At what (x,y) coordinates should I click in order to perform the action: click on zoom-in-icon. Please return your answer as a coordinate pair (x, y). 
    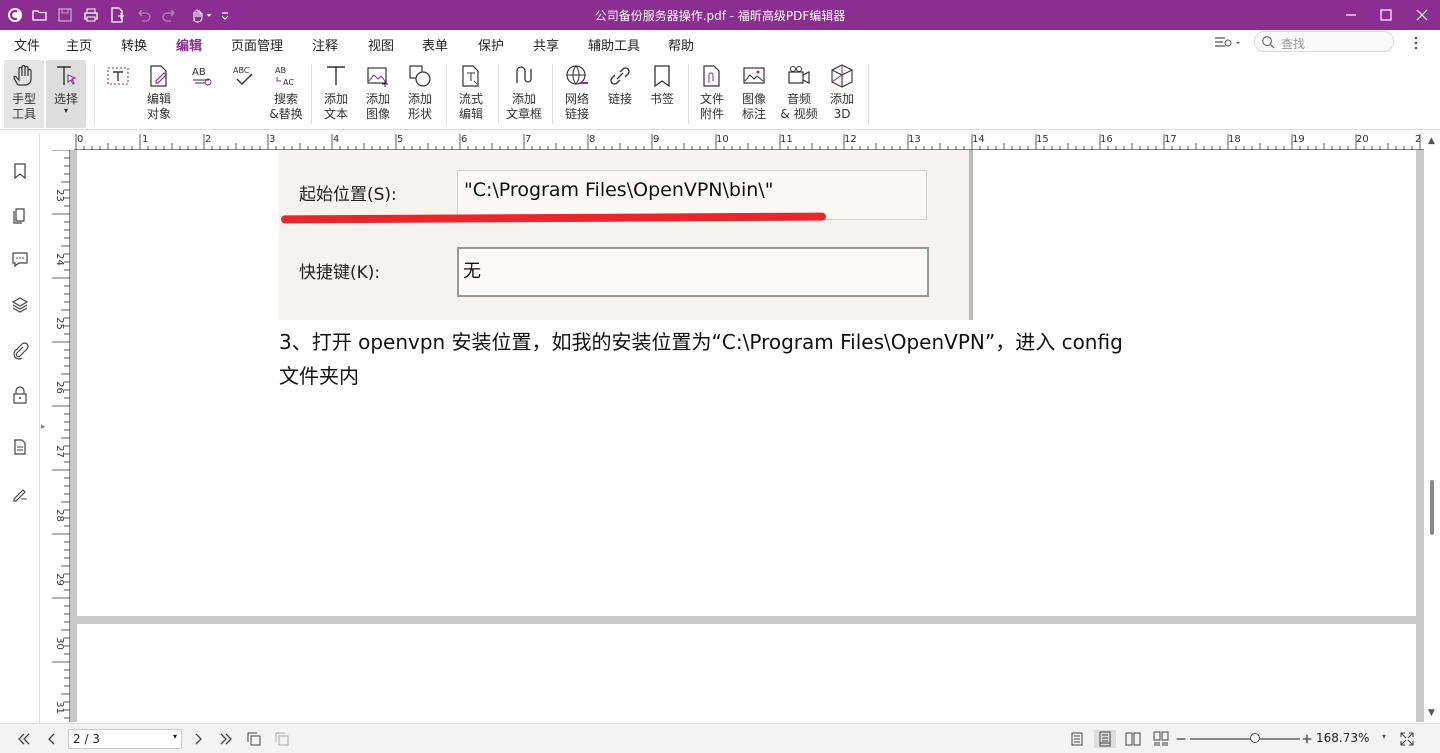
    Looking at the image, I should click on (1307, 739).